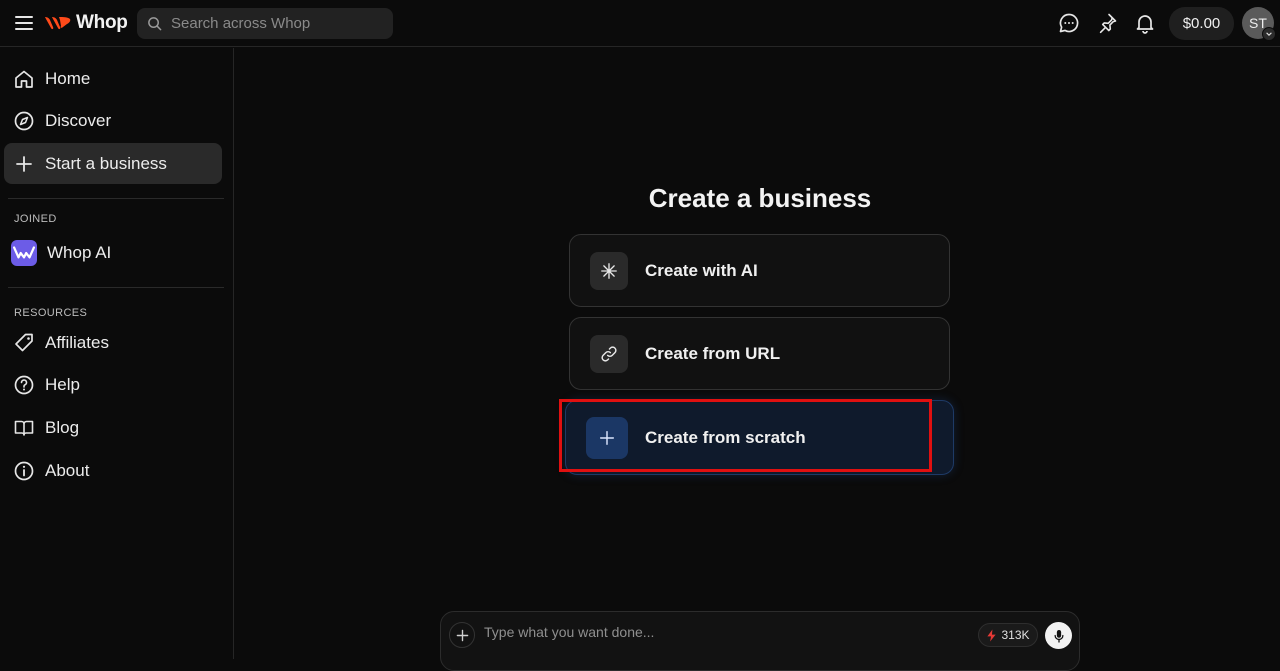 This screenshot has height=671, width=1280. Describe the element at coordinates (24, 79) in the screenshot. I see `home-icon` at that location.